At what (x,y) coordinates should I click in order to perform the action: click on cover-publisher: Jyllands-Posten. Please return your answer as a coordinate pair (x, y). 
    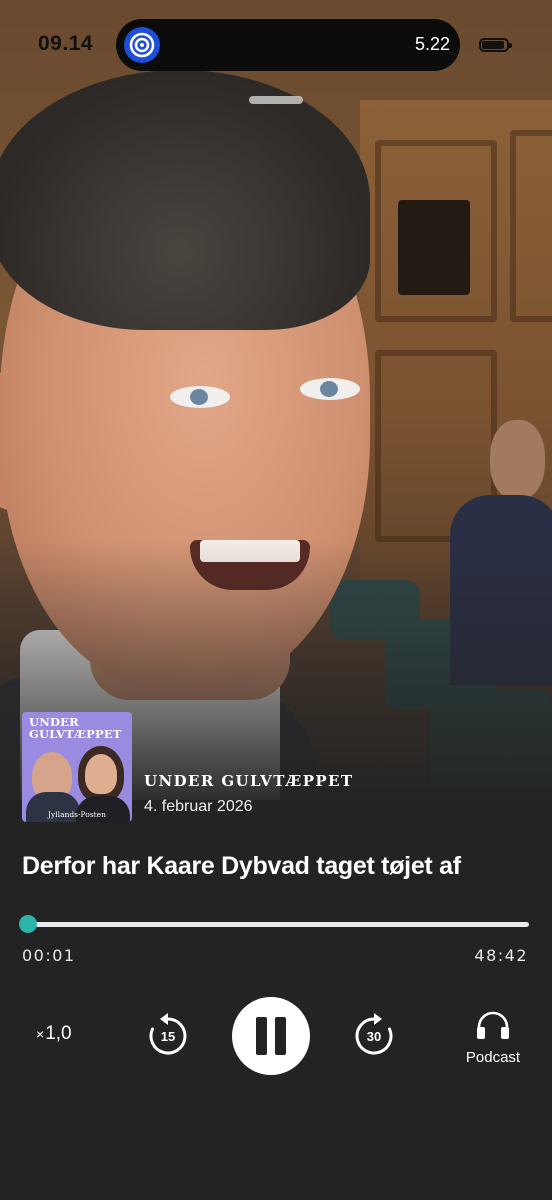
    Looking at the image, I should click on (77, 814).